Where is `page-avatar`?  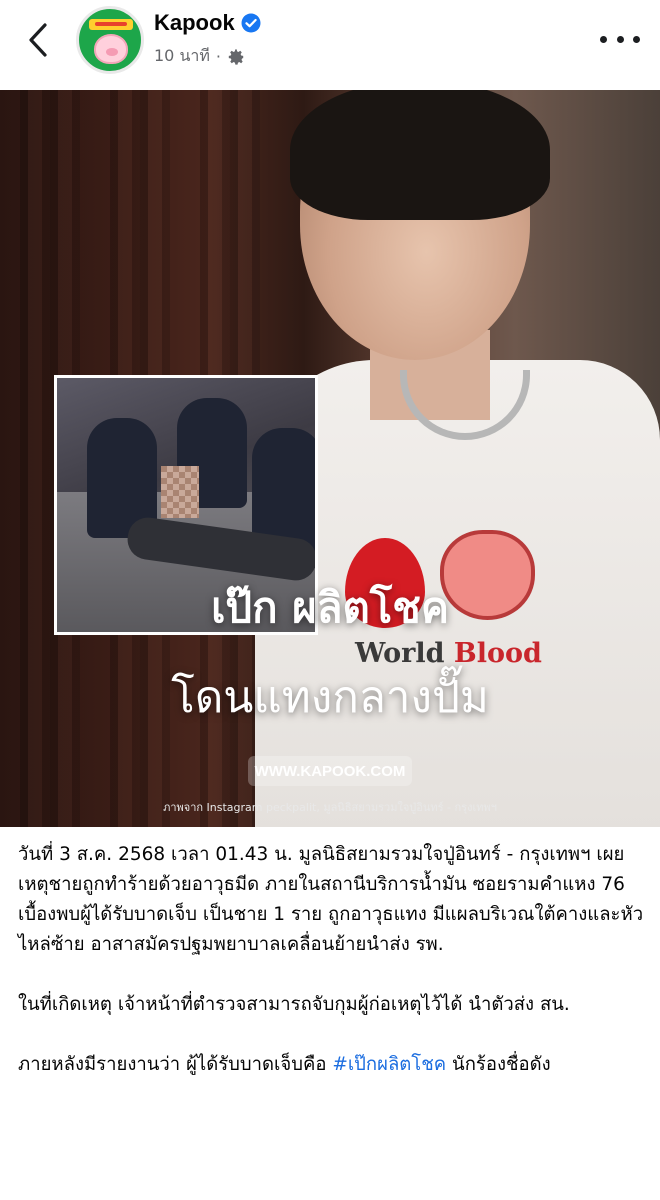
page-avatar is located at coordinates (110, 40).